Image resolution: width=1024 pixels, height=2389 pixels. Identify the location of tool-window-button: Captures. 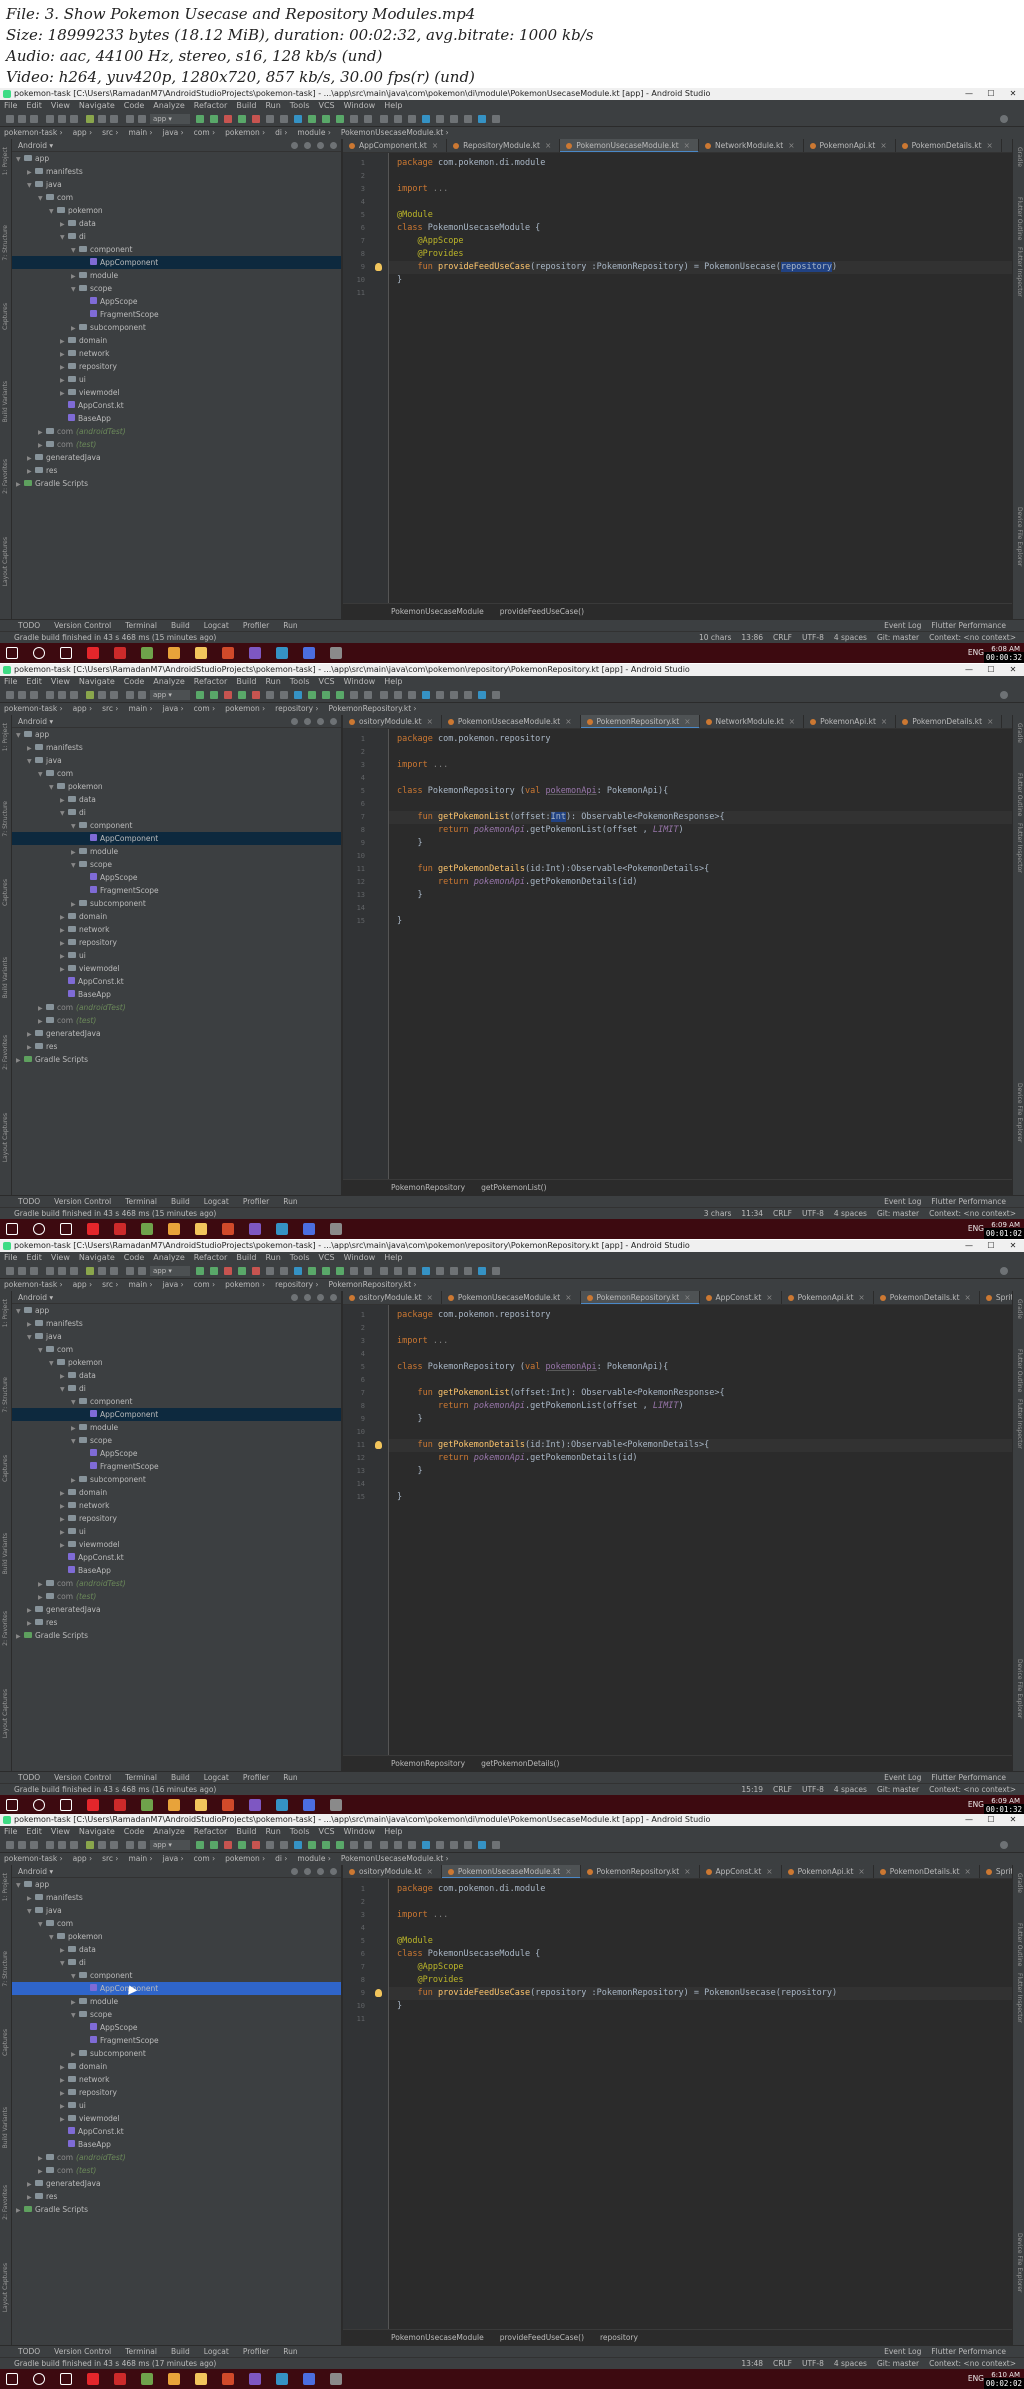
(6, 892).